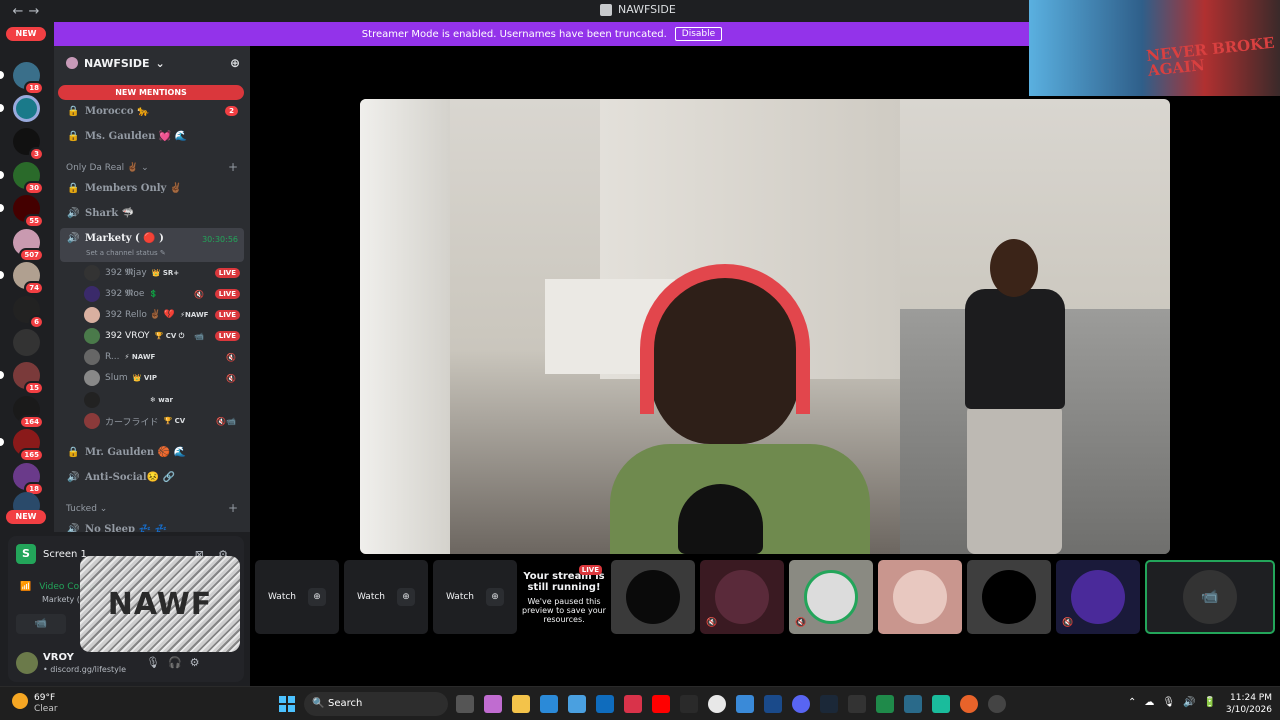 The image size is (1280, 720). I want to click on channel-mr-gaulden: 🔒 Mr. Gaulden 🏀 🌊, so click(152, 452).